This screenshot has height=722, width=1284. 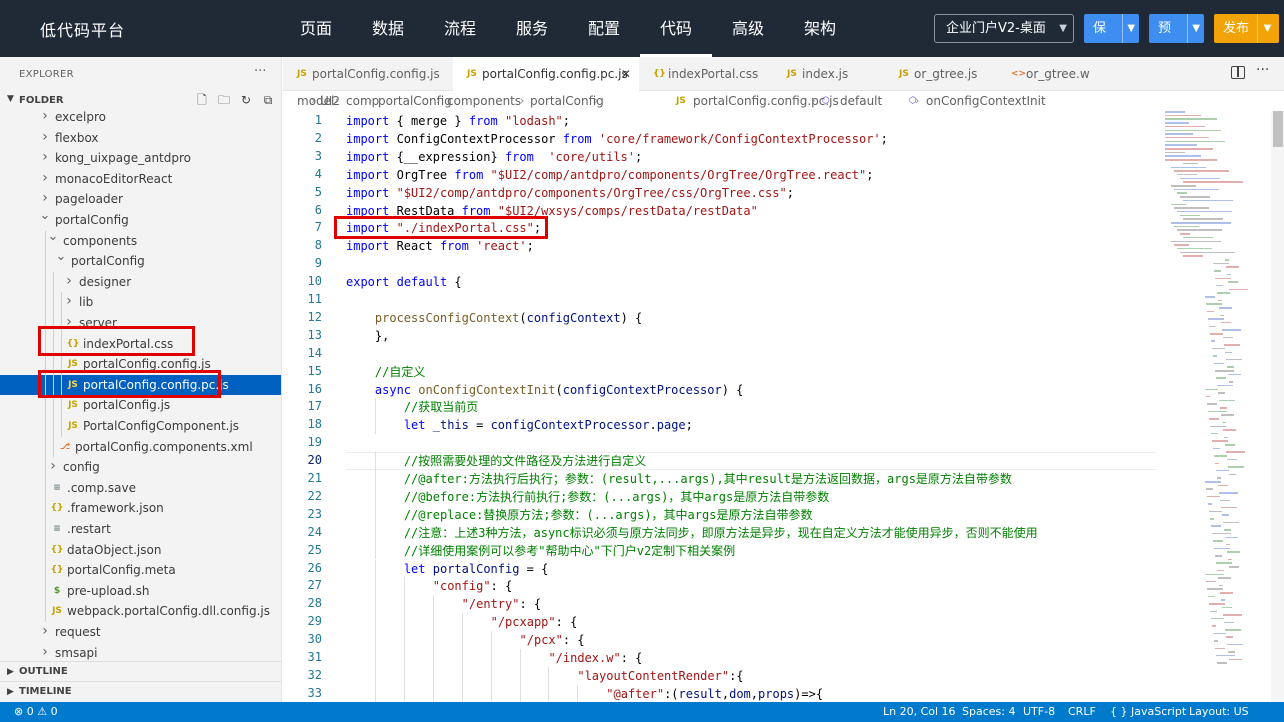 I want to click on nav-item-0: 页面, so click(x=316, y=28).